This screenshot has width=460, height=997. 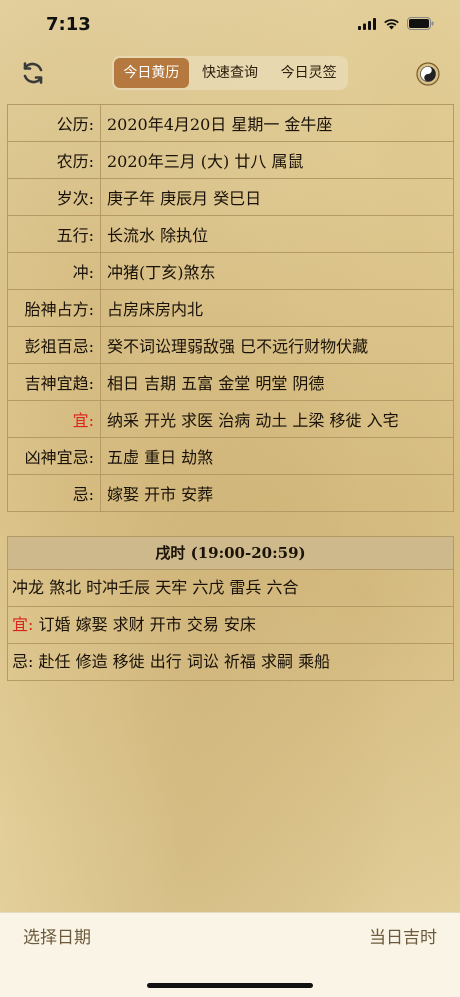 I want to click on almanac-value: 2020年4月20日 星期一 金牛座, so click(x=277, y=123).